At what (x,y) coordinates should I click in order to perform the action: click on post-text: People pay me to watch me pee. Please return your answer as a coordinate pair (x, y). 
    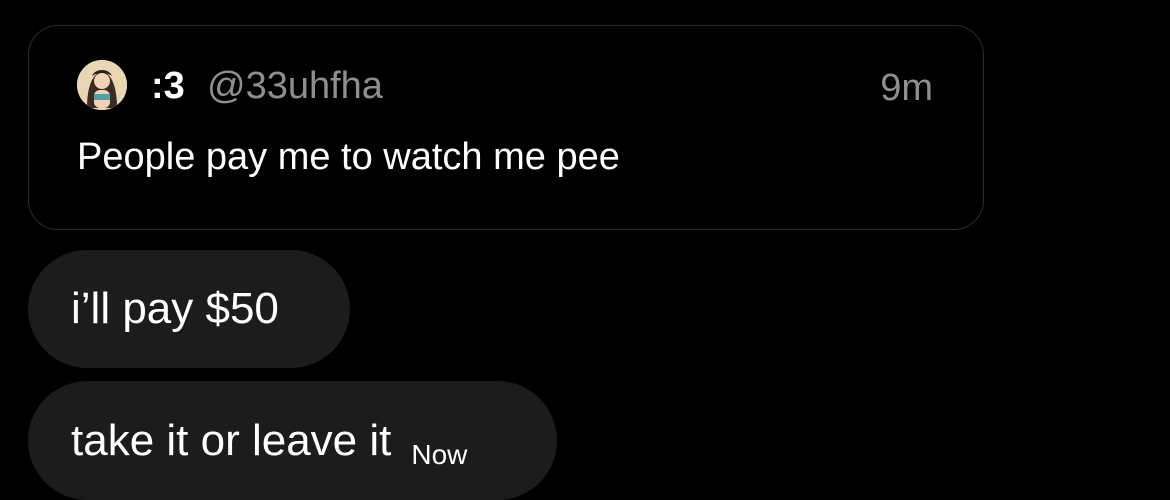
    Looking at the image, I should click on (348, 157).